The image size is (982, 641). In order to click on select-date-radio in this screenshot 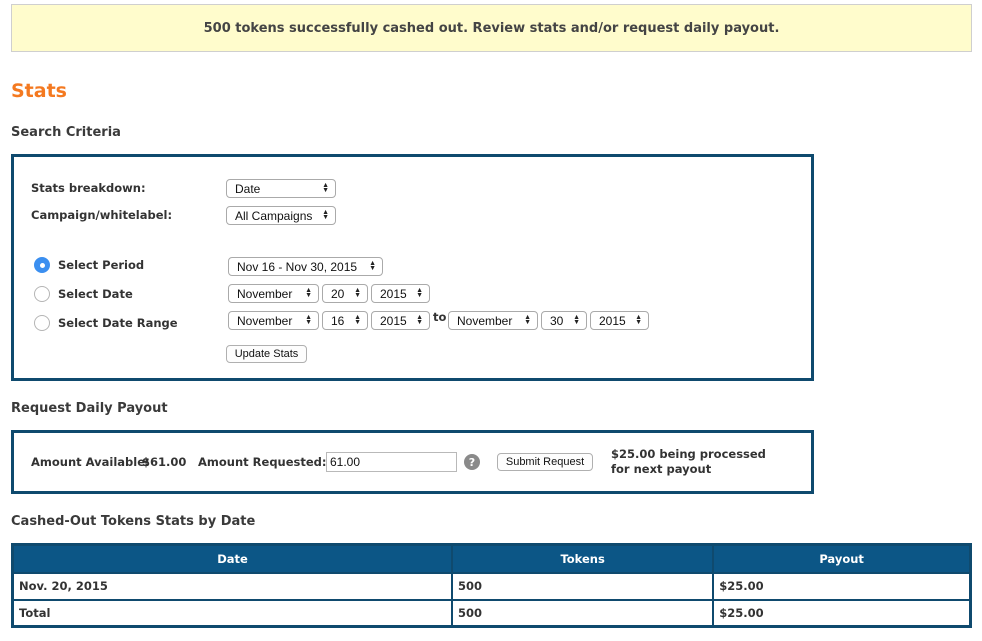, I will do `click(42, 294)`.